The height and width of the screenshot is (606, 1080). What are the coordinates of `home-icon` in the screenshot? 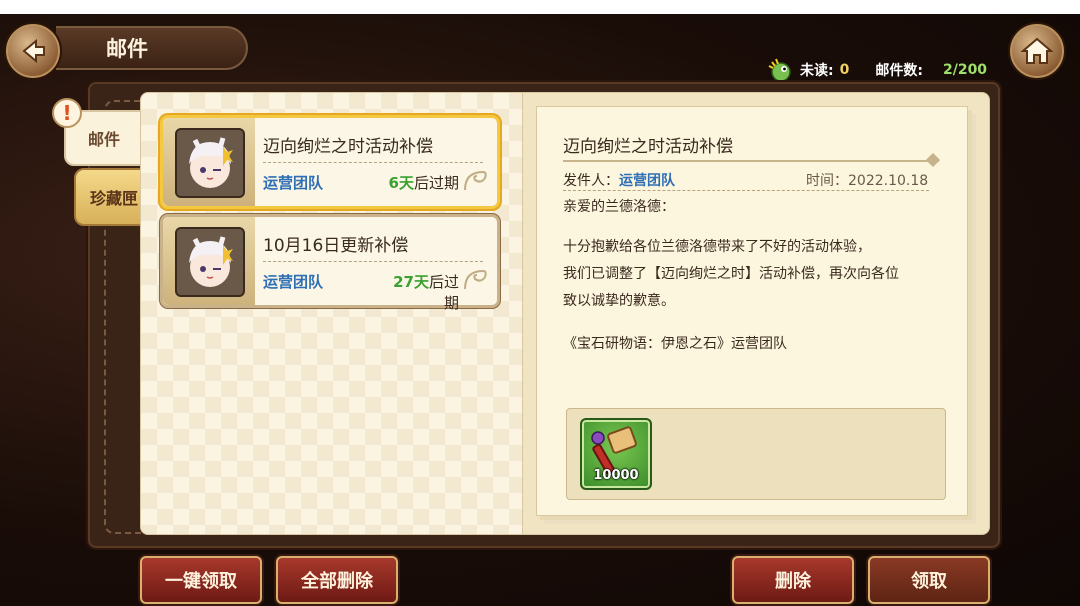 It's located at (1037, 50).